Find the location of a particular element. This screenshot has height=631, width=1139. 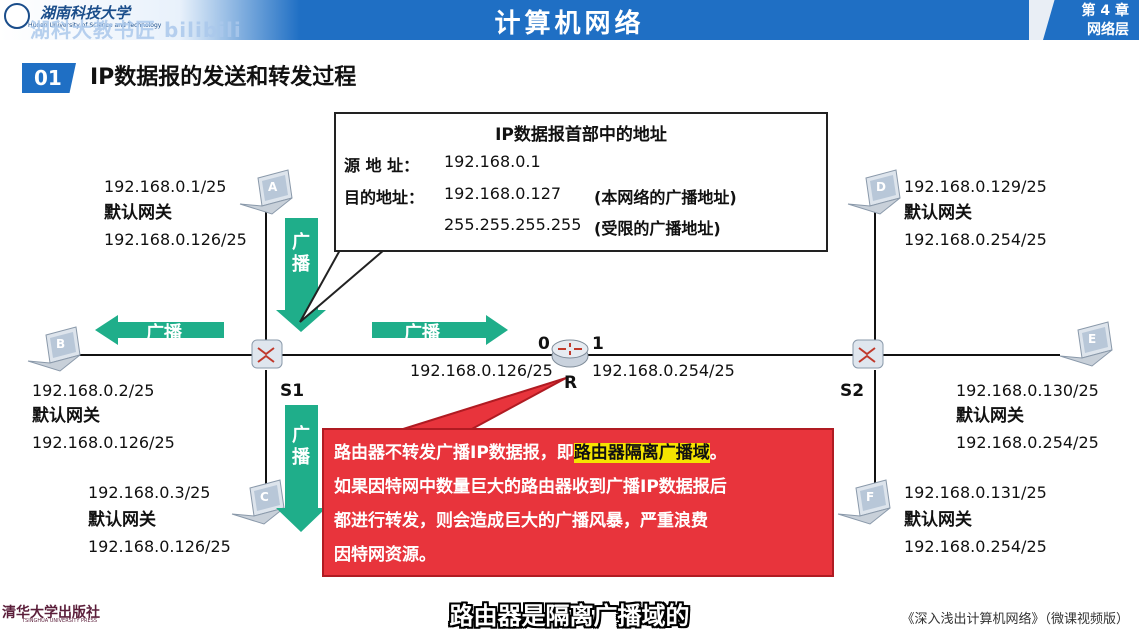

explanation-line1-post: 。 is located at coordinates (718, 453).